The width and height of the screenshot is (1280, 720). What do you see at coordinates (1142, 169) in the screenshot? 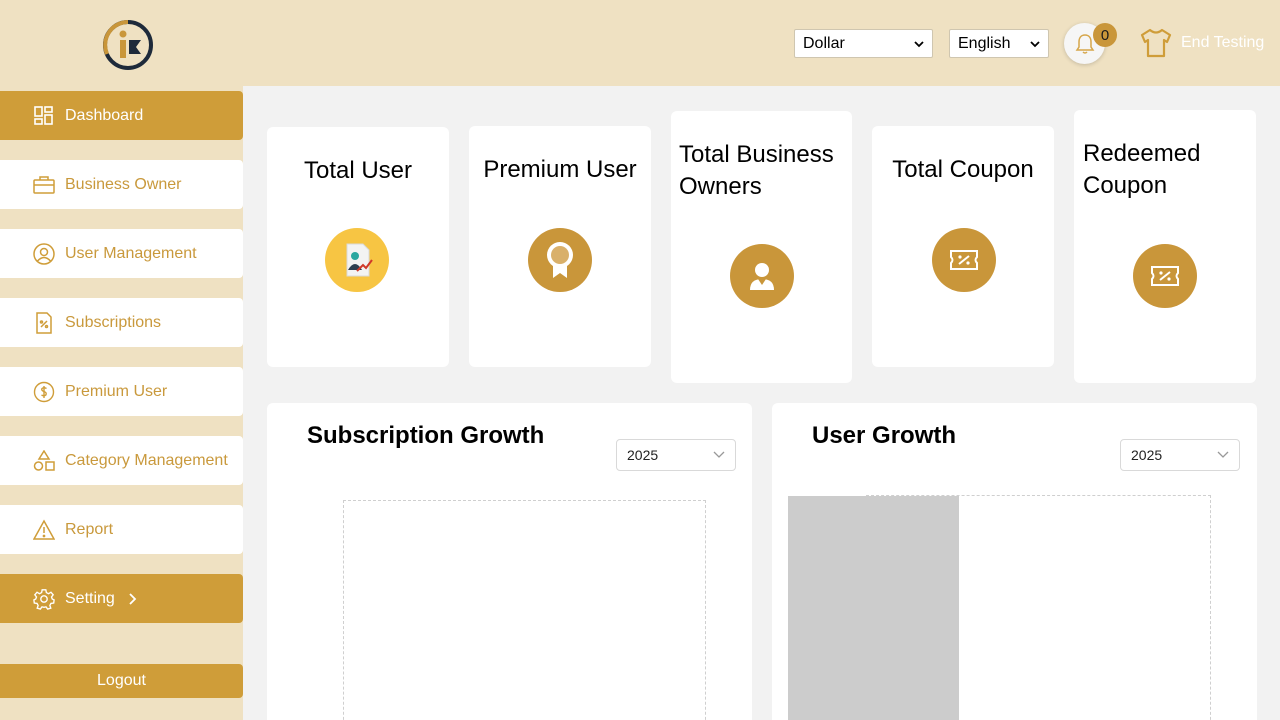
I see `stat-card-title: Redeemed Coupon` at bounding box center [1142, 169].